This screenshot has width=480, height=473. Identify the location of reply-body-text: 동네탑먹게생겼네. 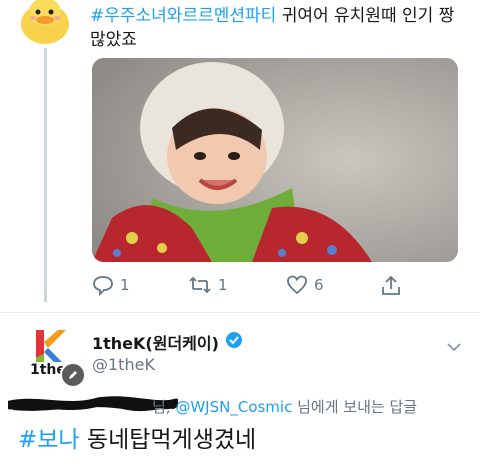
(168, 440).